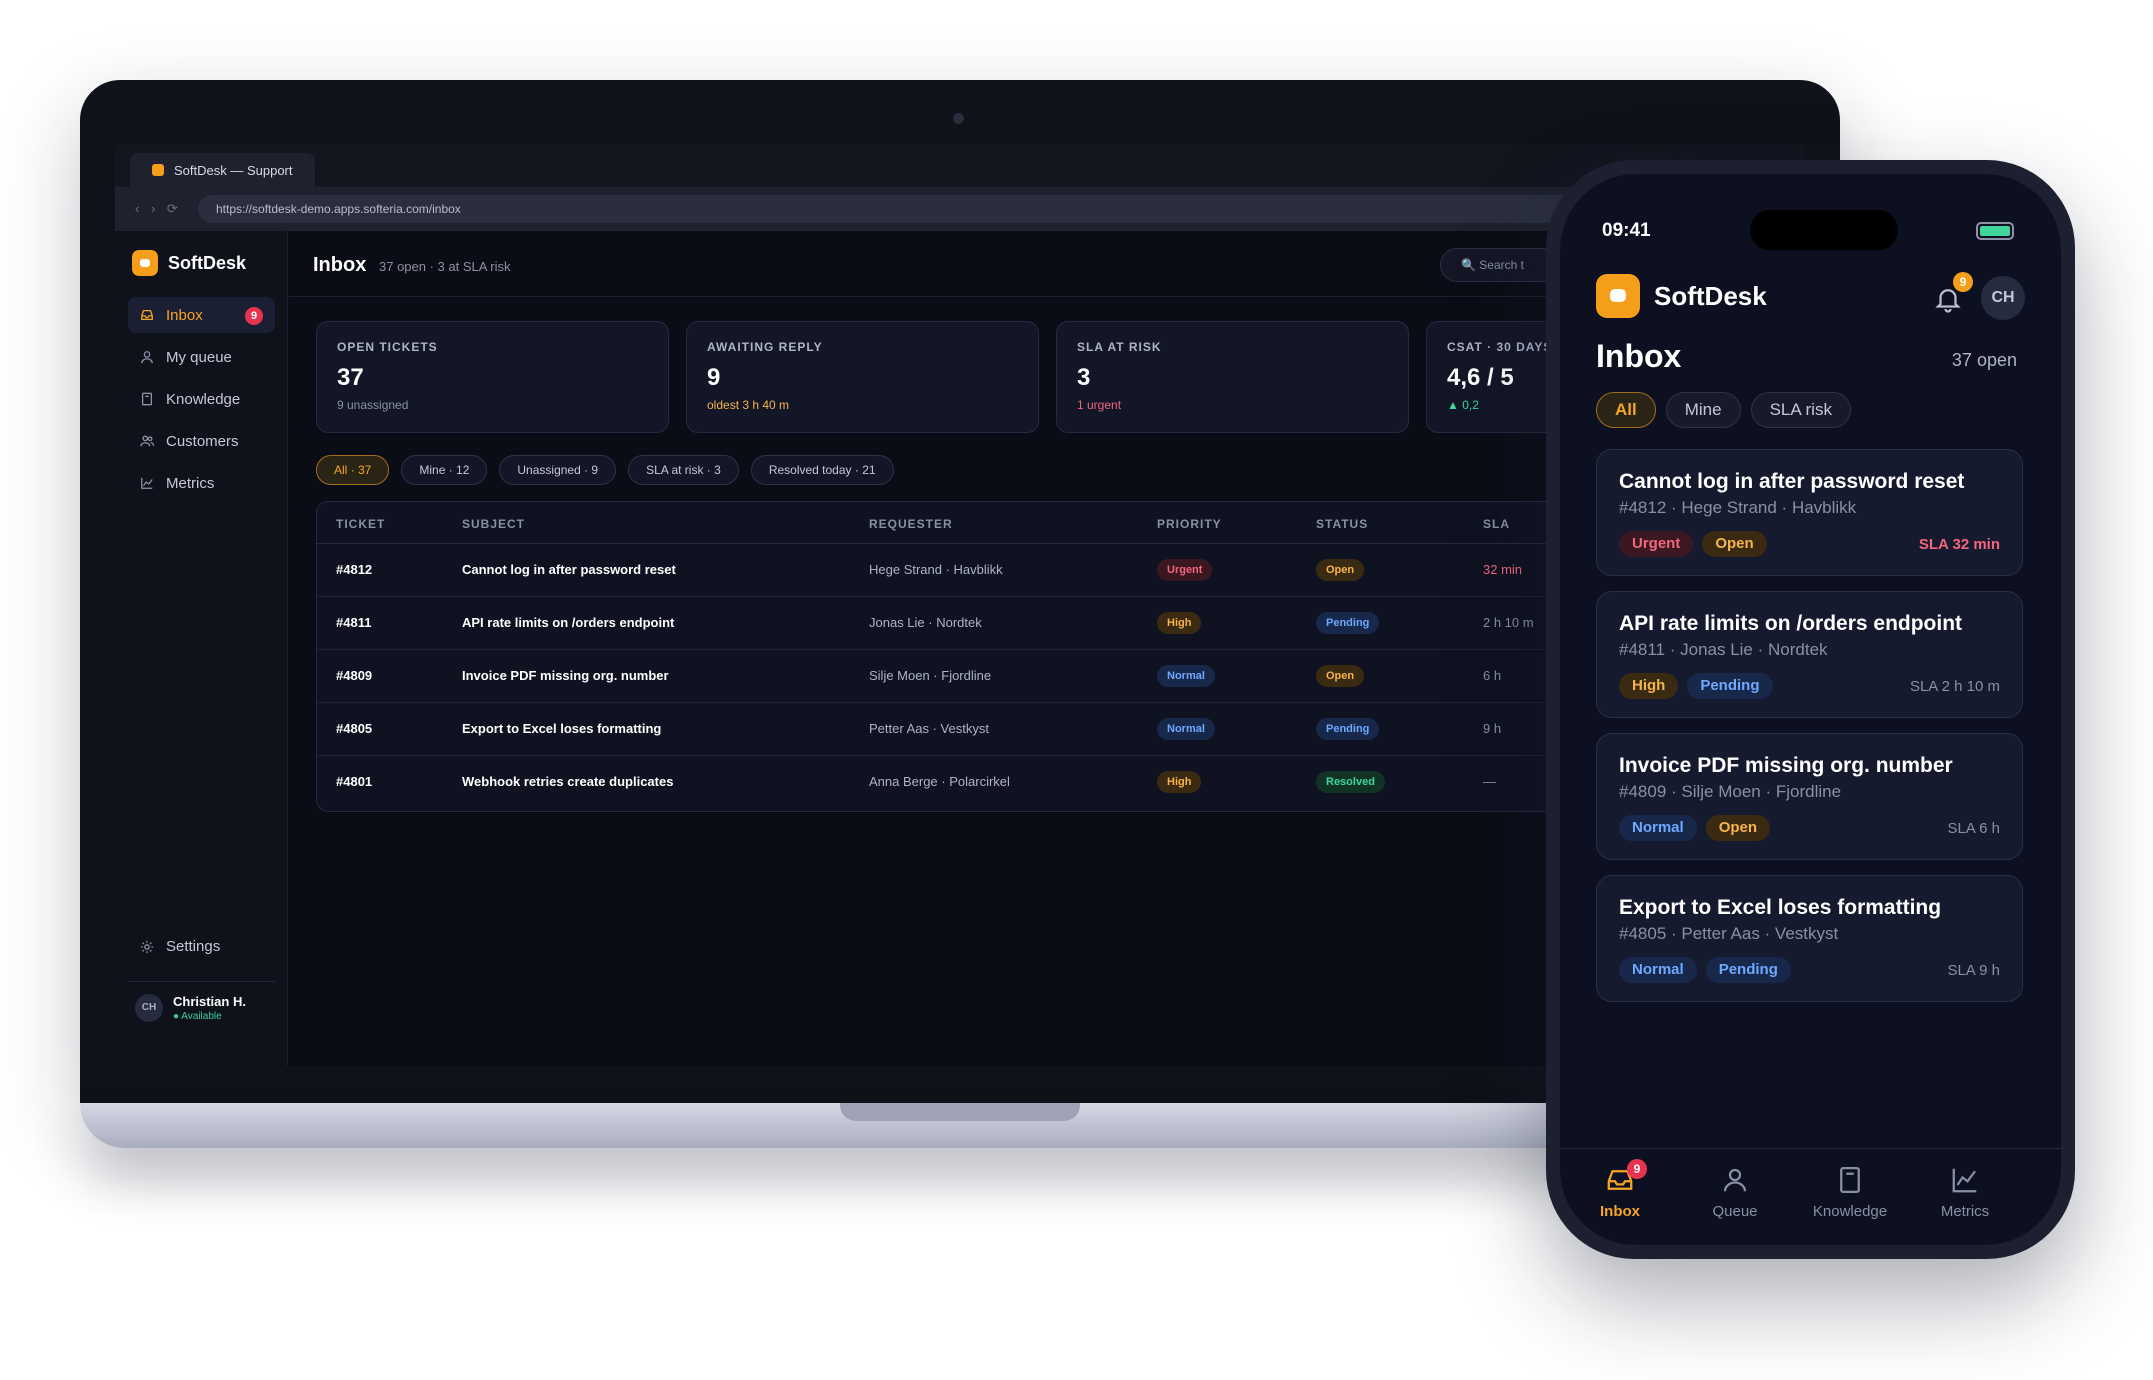 The image size is (2153, 1380). I want to click on browser-nav-buttons: ‹ › ⟳, so click(158, 209).